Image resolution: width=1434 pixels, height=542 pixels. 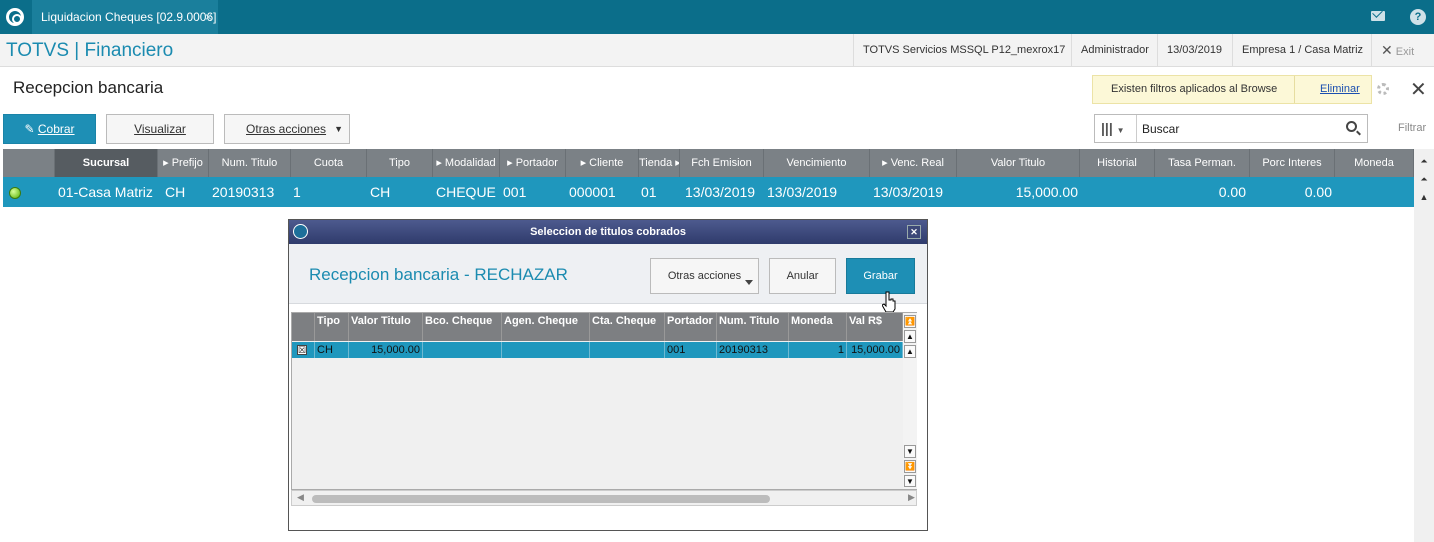 What do you see at coordinates (400, 163) in the screenshot?
I see `col-tipo: Tipo` at bounding box center [400, 163].